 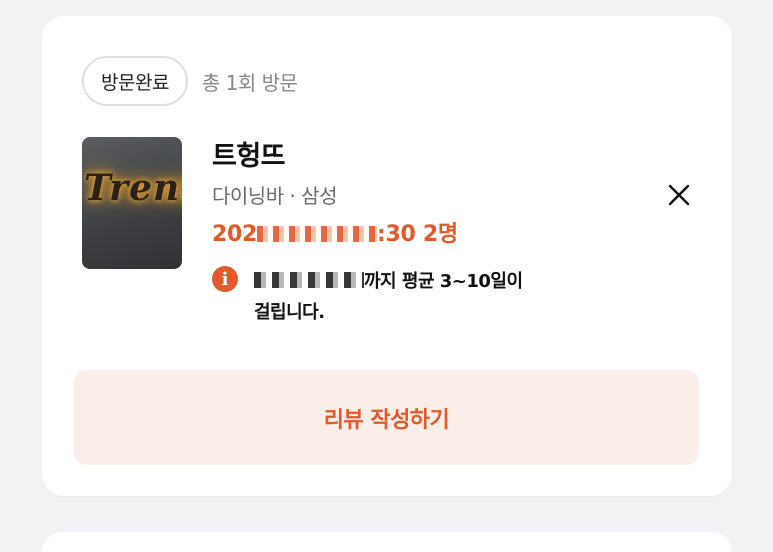 I want to click on reservation-datetime: 202 :30 2명, so click(x=335, y=235).